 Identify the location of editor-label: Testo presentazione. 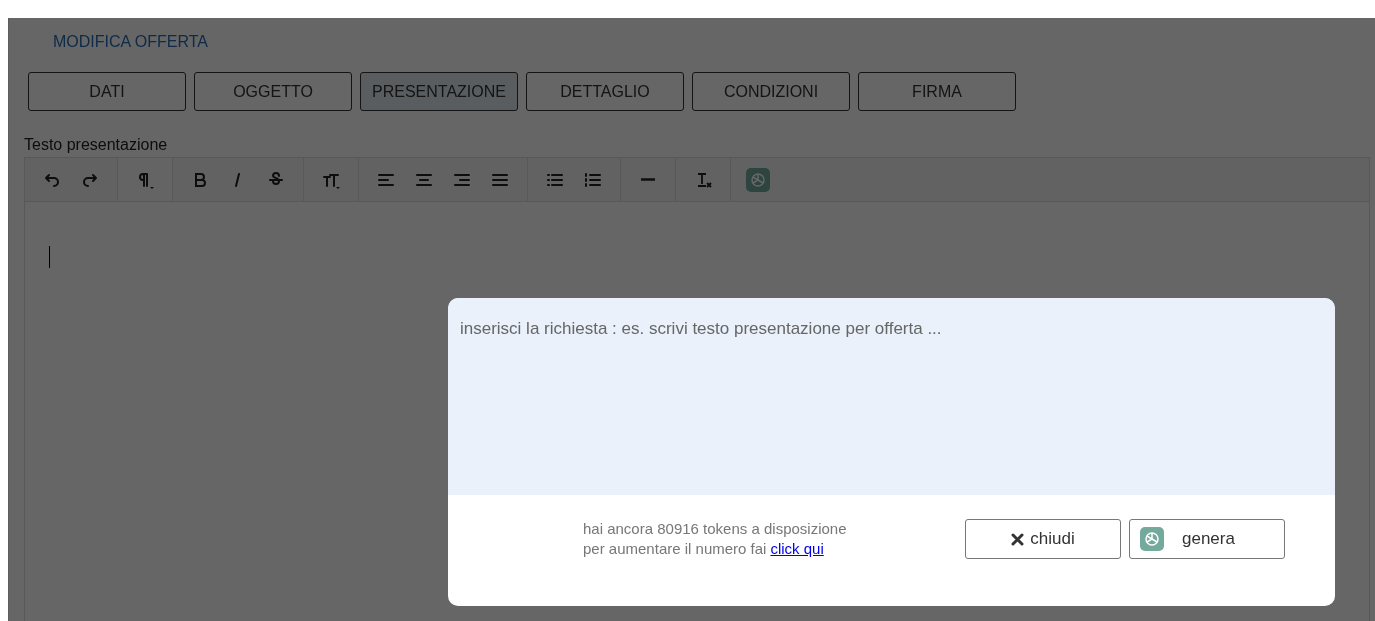
(96, 144).